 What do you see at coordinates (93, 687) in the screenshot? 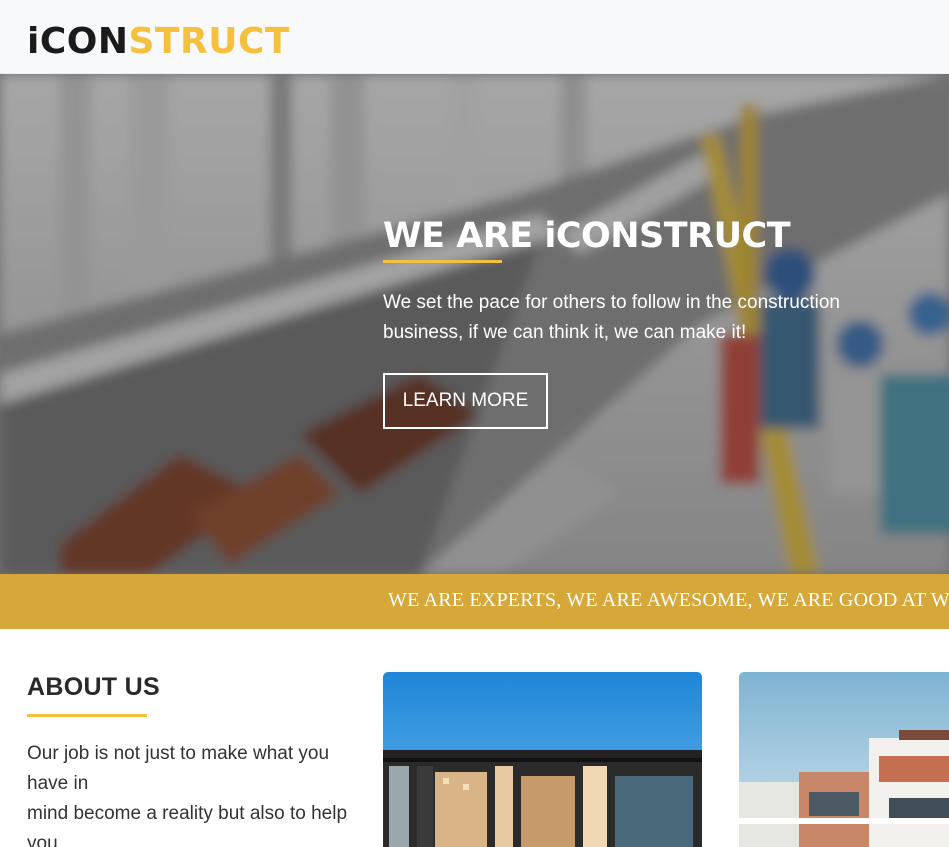
I see `about-title: ABOUT US` at bounding box center [93, 687].